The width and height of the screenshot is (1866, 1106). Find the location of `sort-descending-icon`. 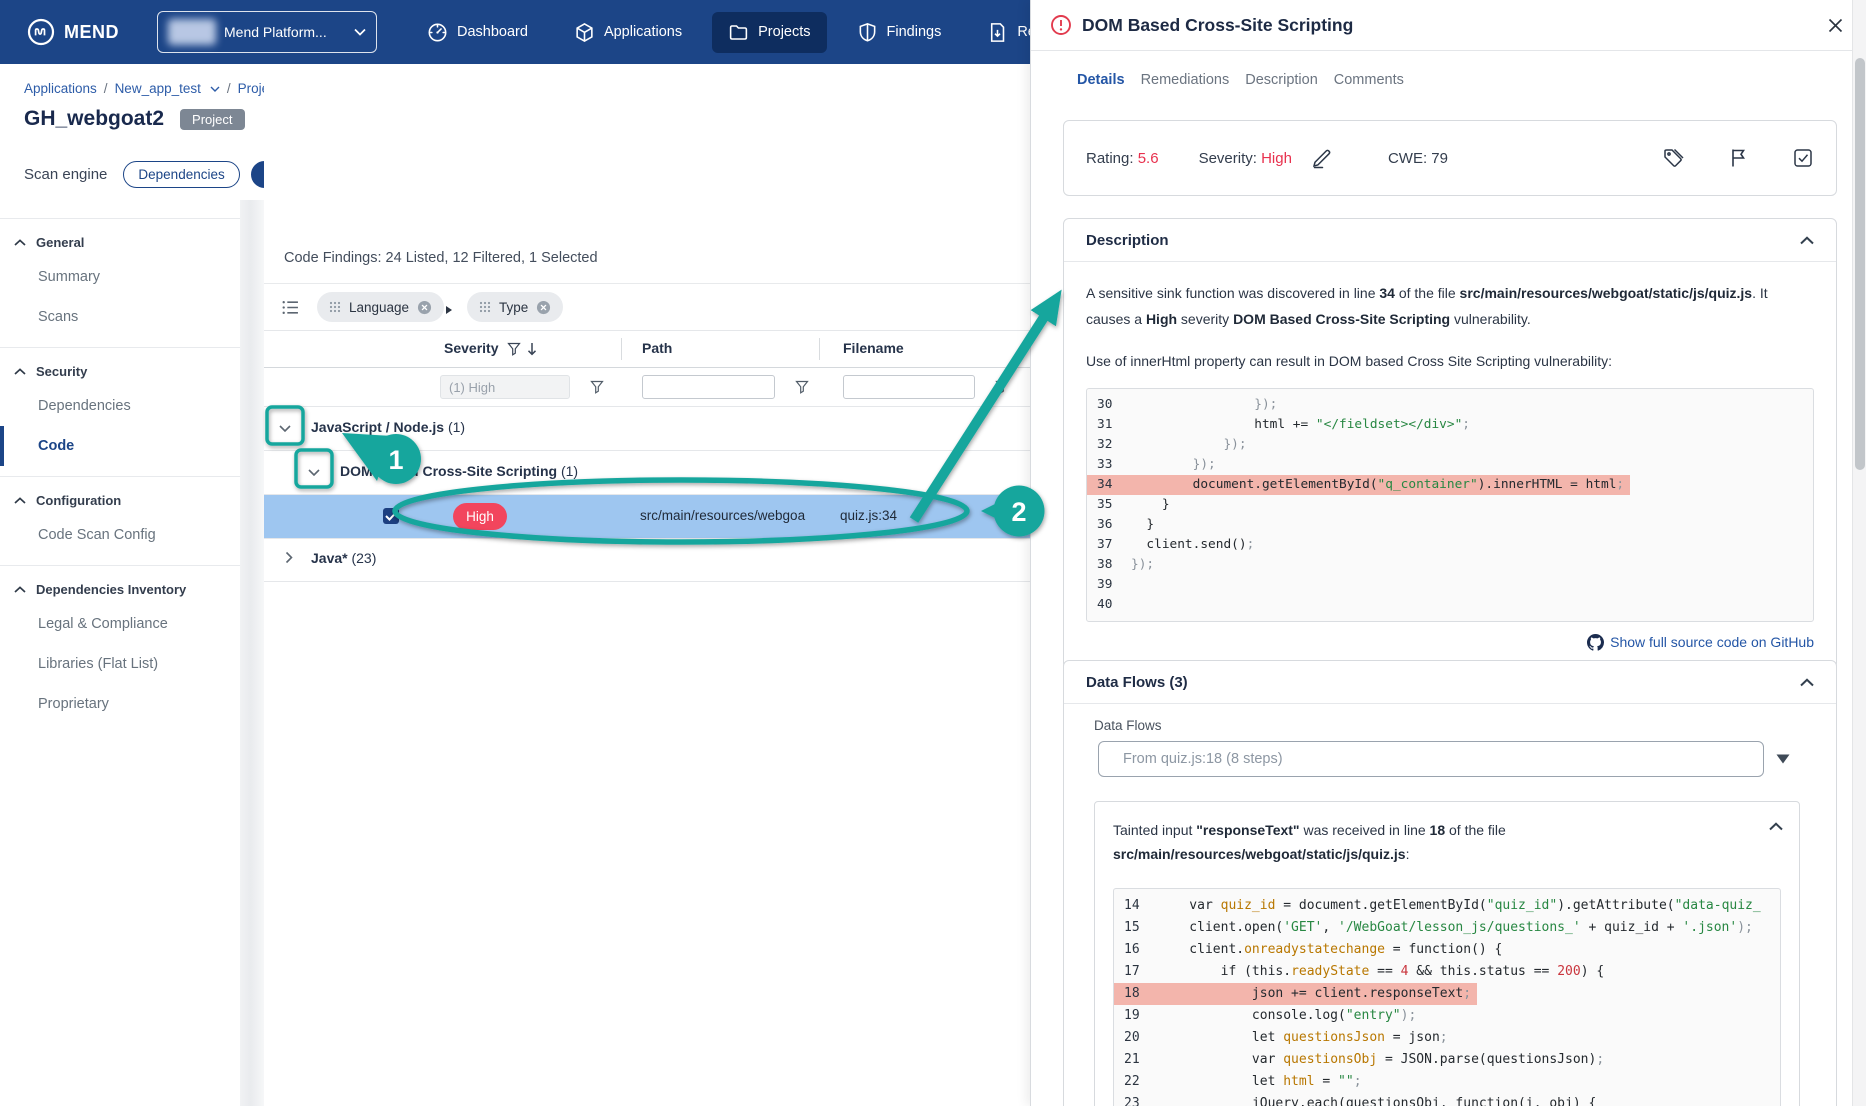

sort-descending-icon is located at coordinates (532, 351).